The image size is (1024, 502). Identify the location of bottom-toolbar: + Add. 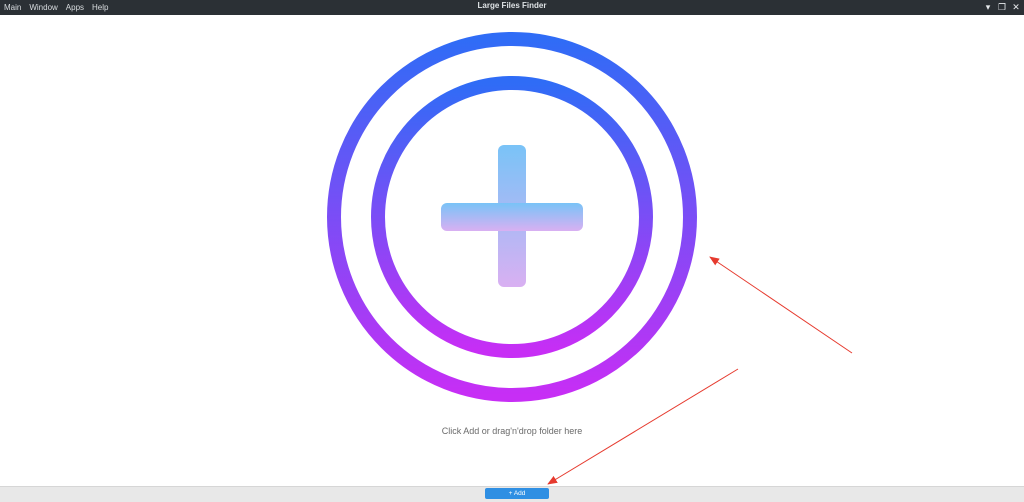
(512, 494).